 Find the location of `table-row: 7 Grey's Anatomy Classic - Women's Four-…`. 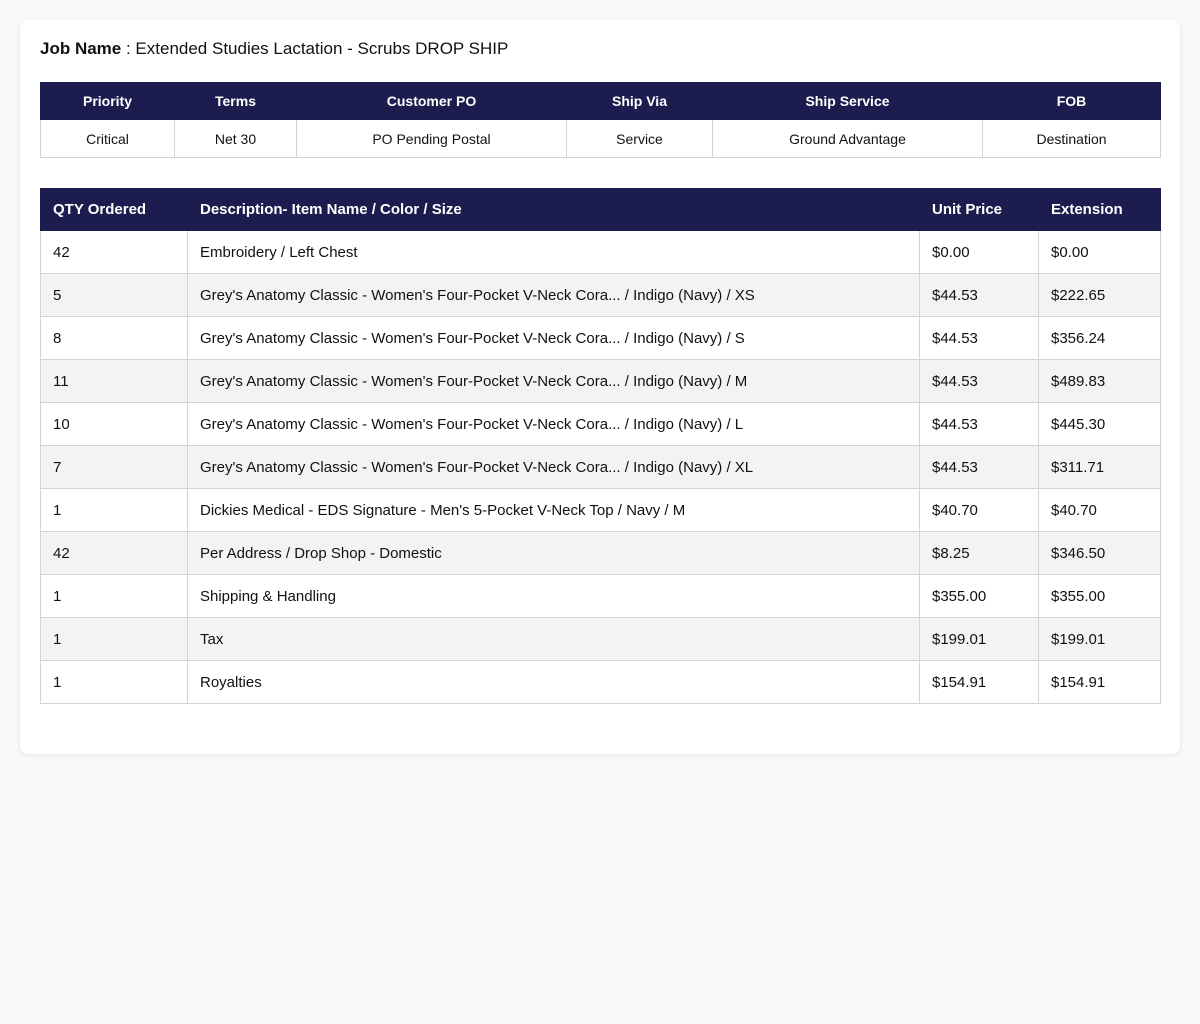

table-row: 7 Grey's Anatomy Classic - Women's Four-… is located at coordinates (600, 467).